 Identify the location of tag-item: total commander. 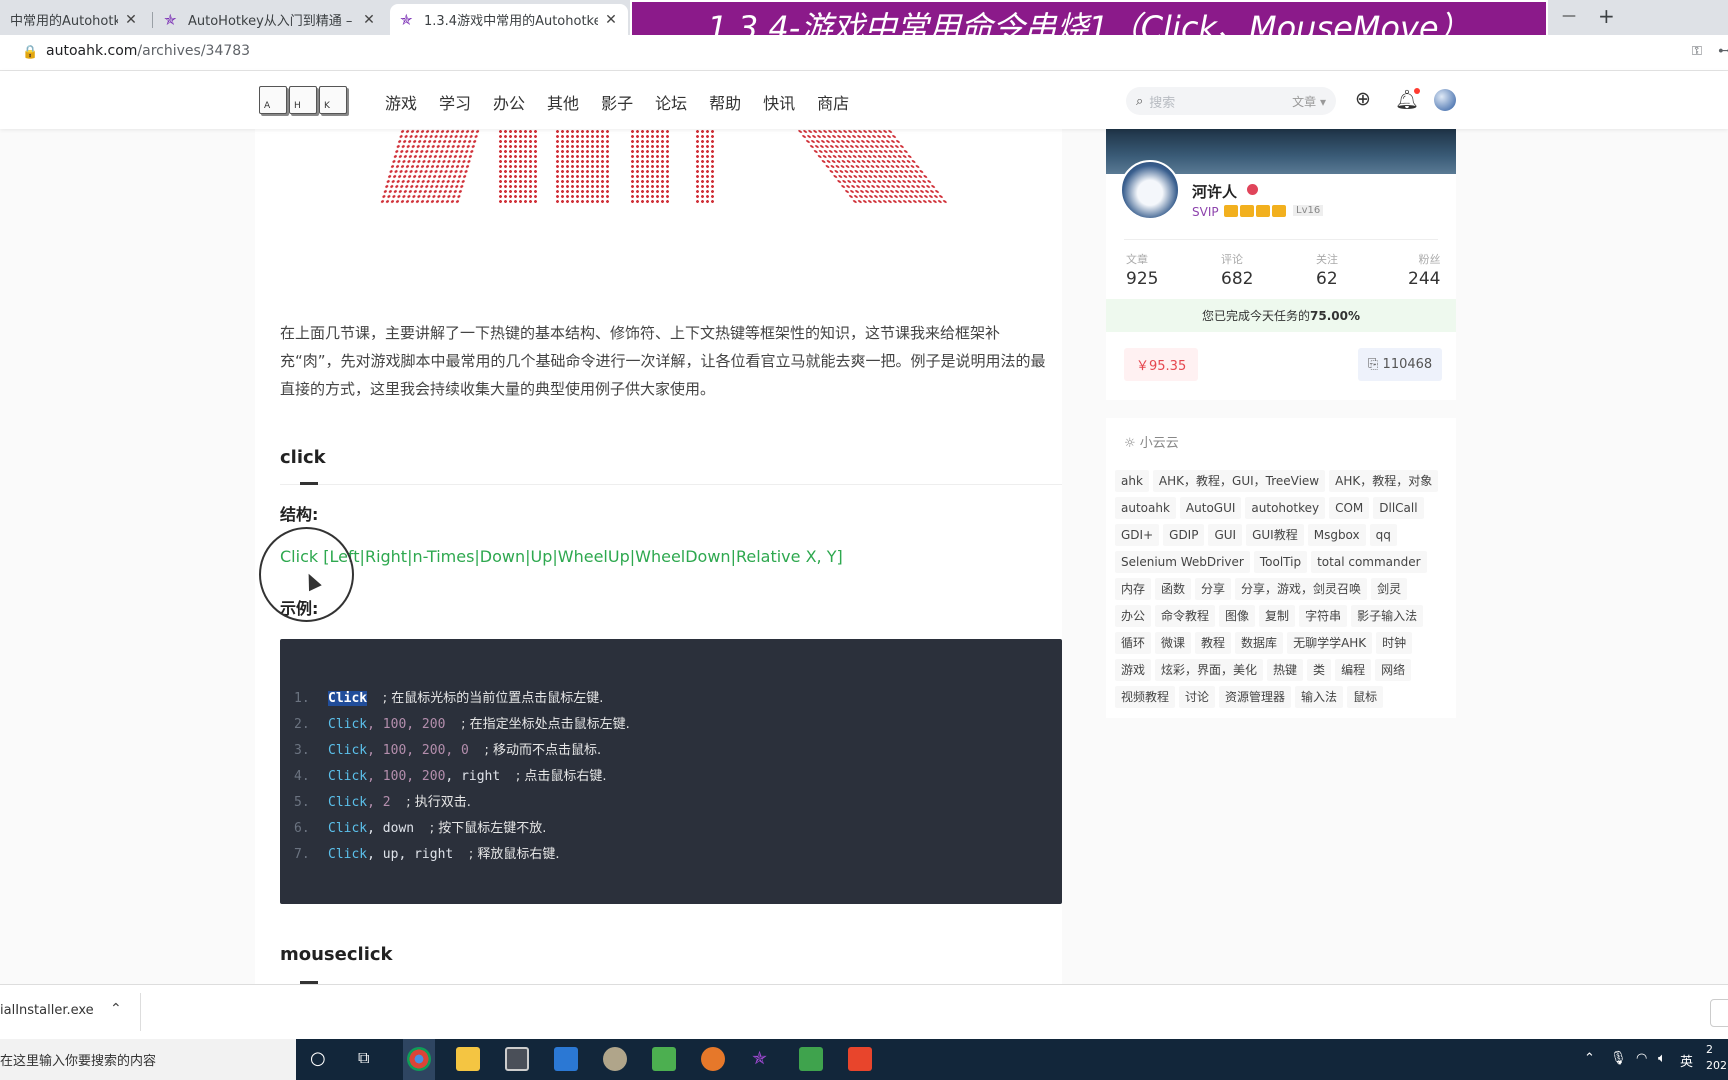
(1369, 562).